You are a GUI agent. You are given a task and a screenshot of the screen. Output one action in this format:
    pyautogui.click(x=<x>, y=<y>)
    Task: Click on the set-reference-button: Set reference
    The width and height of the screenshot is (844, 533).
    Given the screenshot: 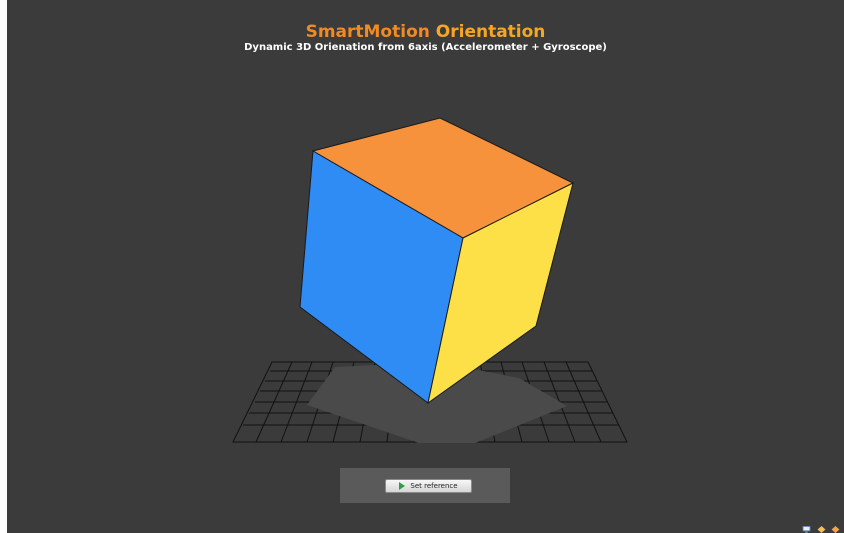 What is the action you would take?
    pyautogui.click(x=428, y=486)
    